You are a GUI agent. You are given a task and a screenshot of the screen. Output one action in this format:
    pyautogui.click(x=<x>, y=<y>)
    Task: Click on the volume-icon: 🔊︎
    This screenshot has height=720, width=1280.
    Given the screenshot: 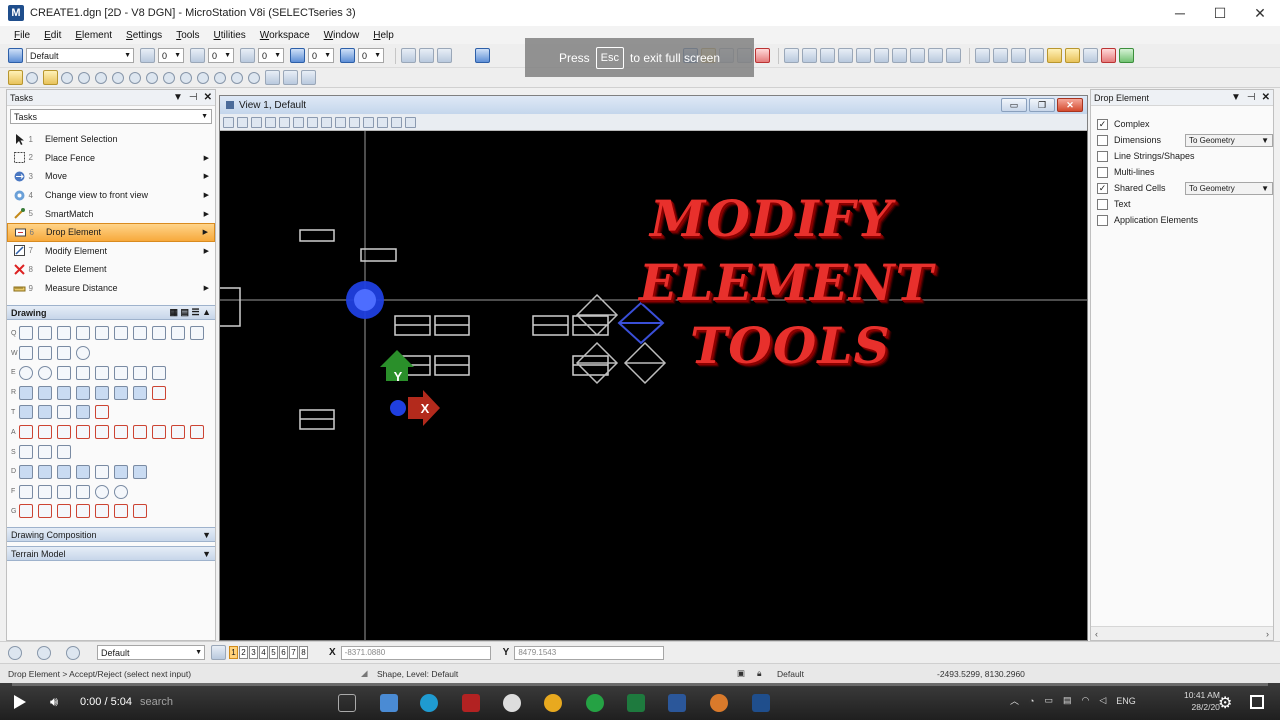 What is the action you would take?
    pyautogui.click(x=58, y=702)
    